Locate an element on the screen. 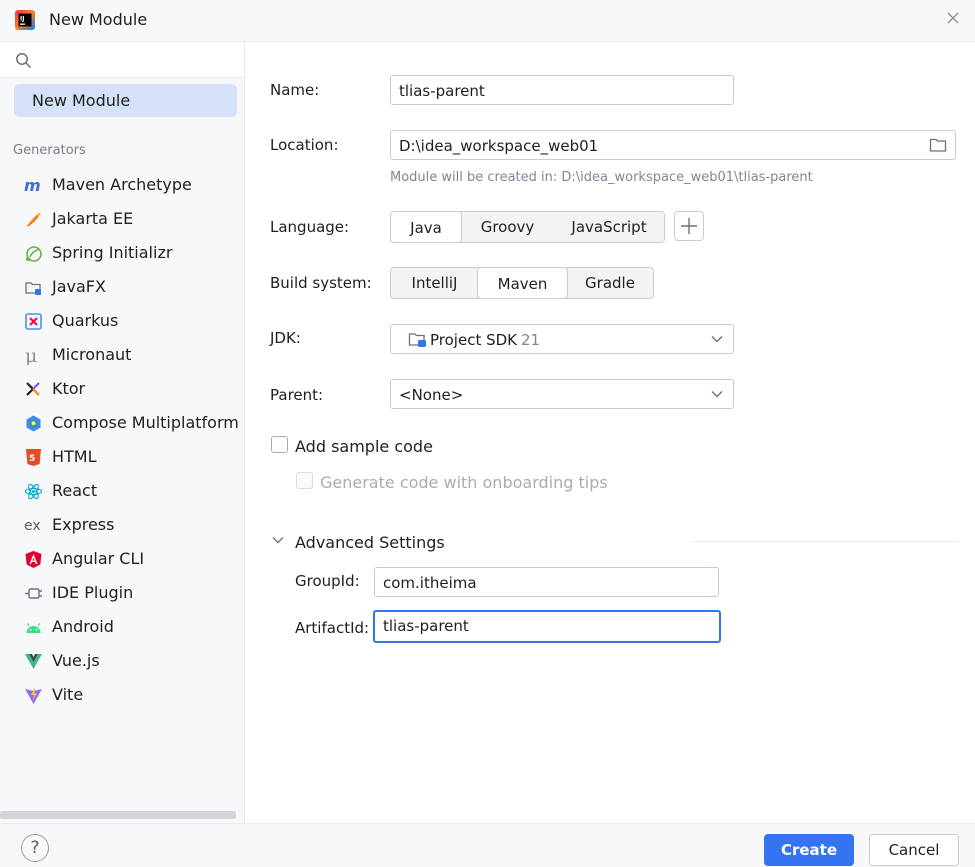 The image size is (975, 867). sidebar-item-android: Android is located at coordinates (122, 627).